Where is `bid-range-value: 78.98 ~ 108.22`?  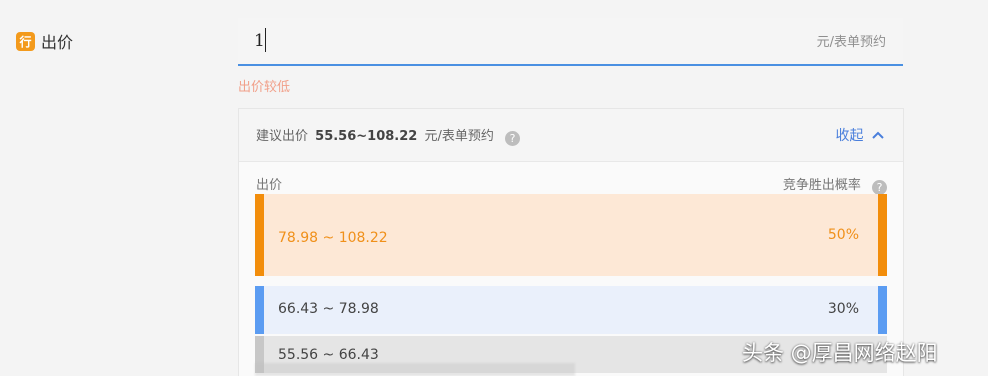
bid-range-value: 78.98 ~ 108.22 is located at coordinates (333, 238).